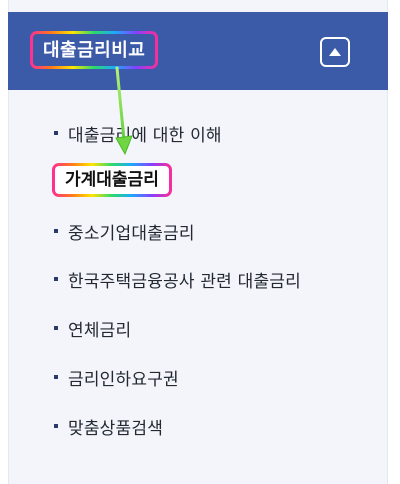  What do you see at coordinates (145, 135) in the screenshot?
I see `submenu-item-label: 대출금리에 대한 이해` at bounding box center [145, 135].